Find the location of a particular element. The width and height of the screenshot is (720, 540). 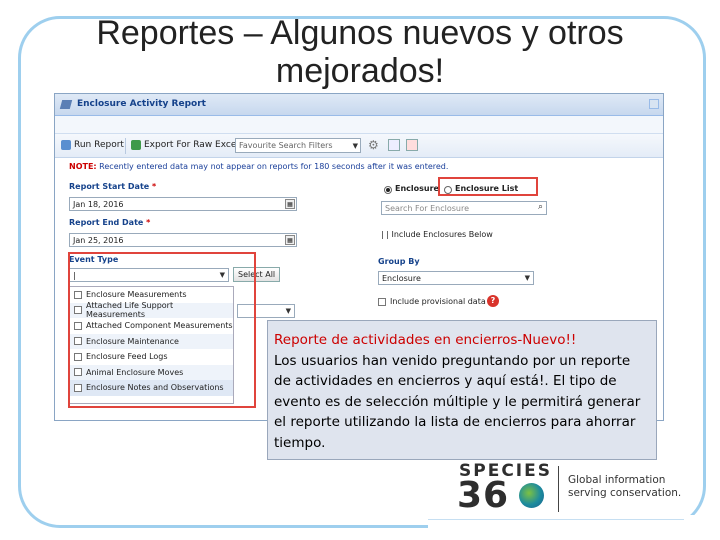

start-date-label-text: Report Start Date is located at coordinates (109, 186).